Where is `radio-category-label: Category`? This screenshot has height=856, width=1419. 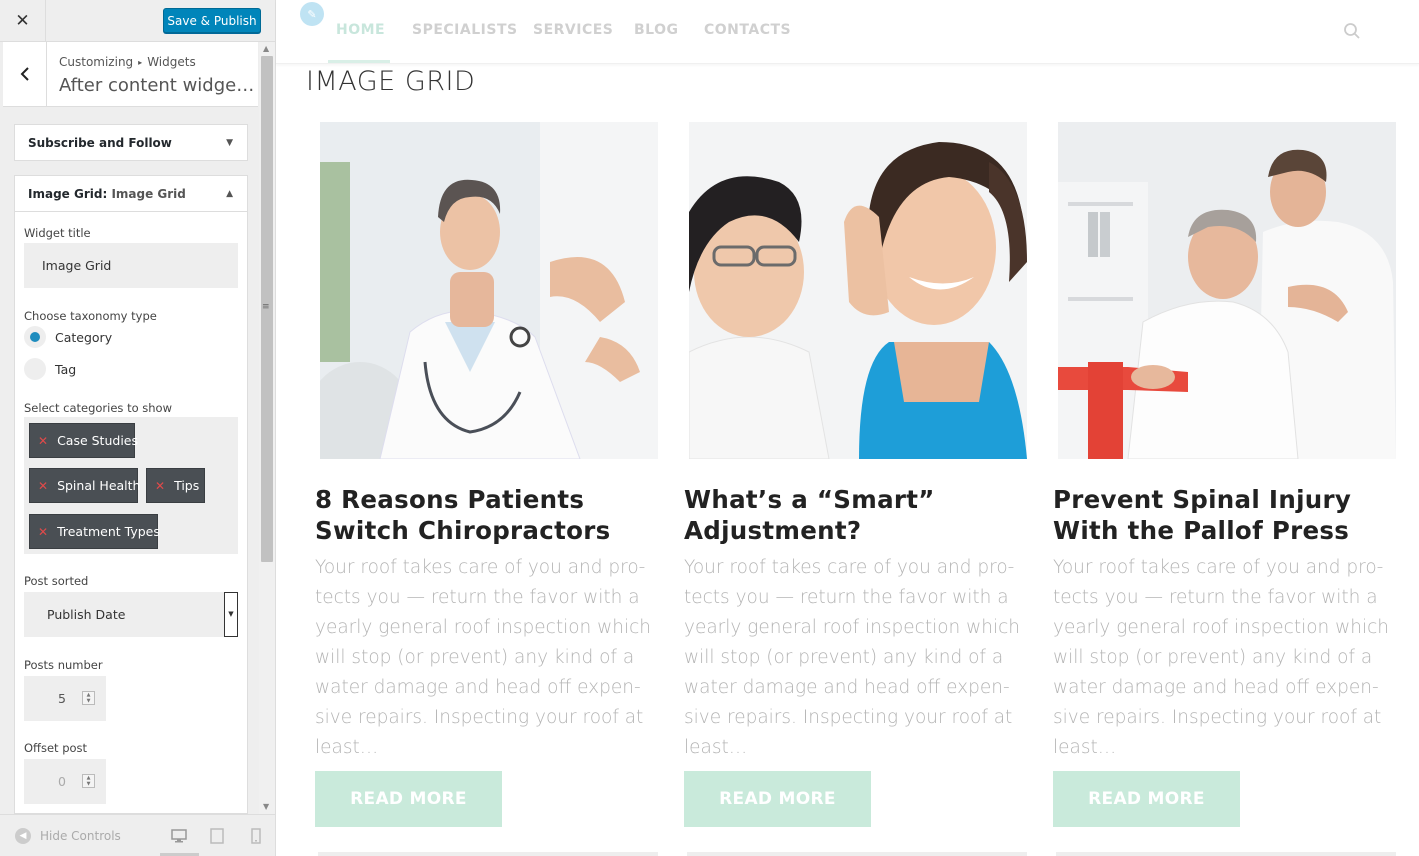 radio-category-label: Category is located at coordinates (84, 337).